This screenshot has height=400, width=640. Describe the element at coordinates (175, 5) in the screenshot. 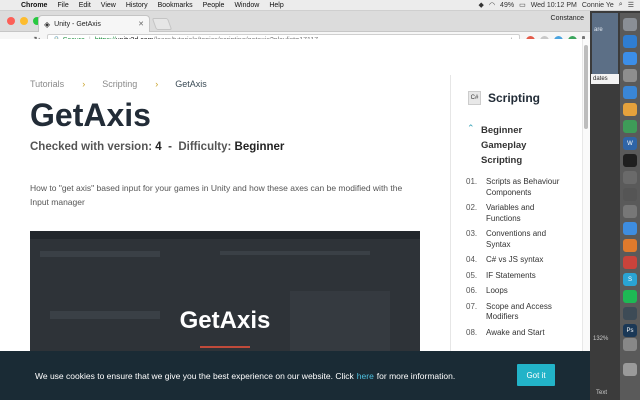

I see `menu-bookmarks: Bookmarks` at that location.